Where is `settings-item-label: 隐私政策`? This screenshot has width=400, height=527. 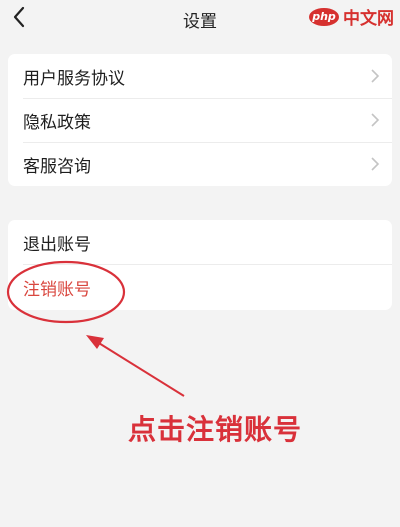
settings-item-label: 隐私政策 is located at coordinates (57, 122).